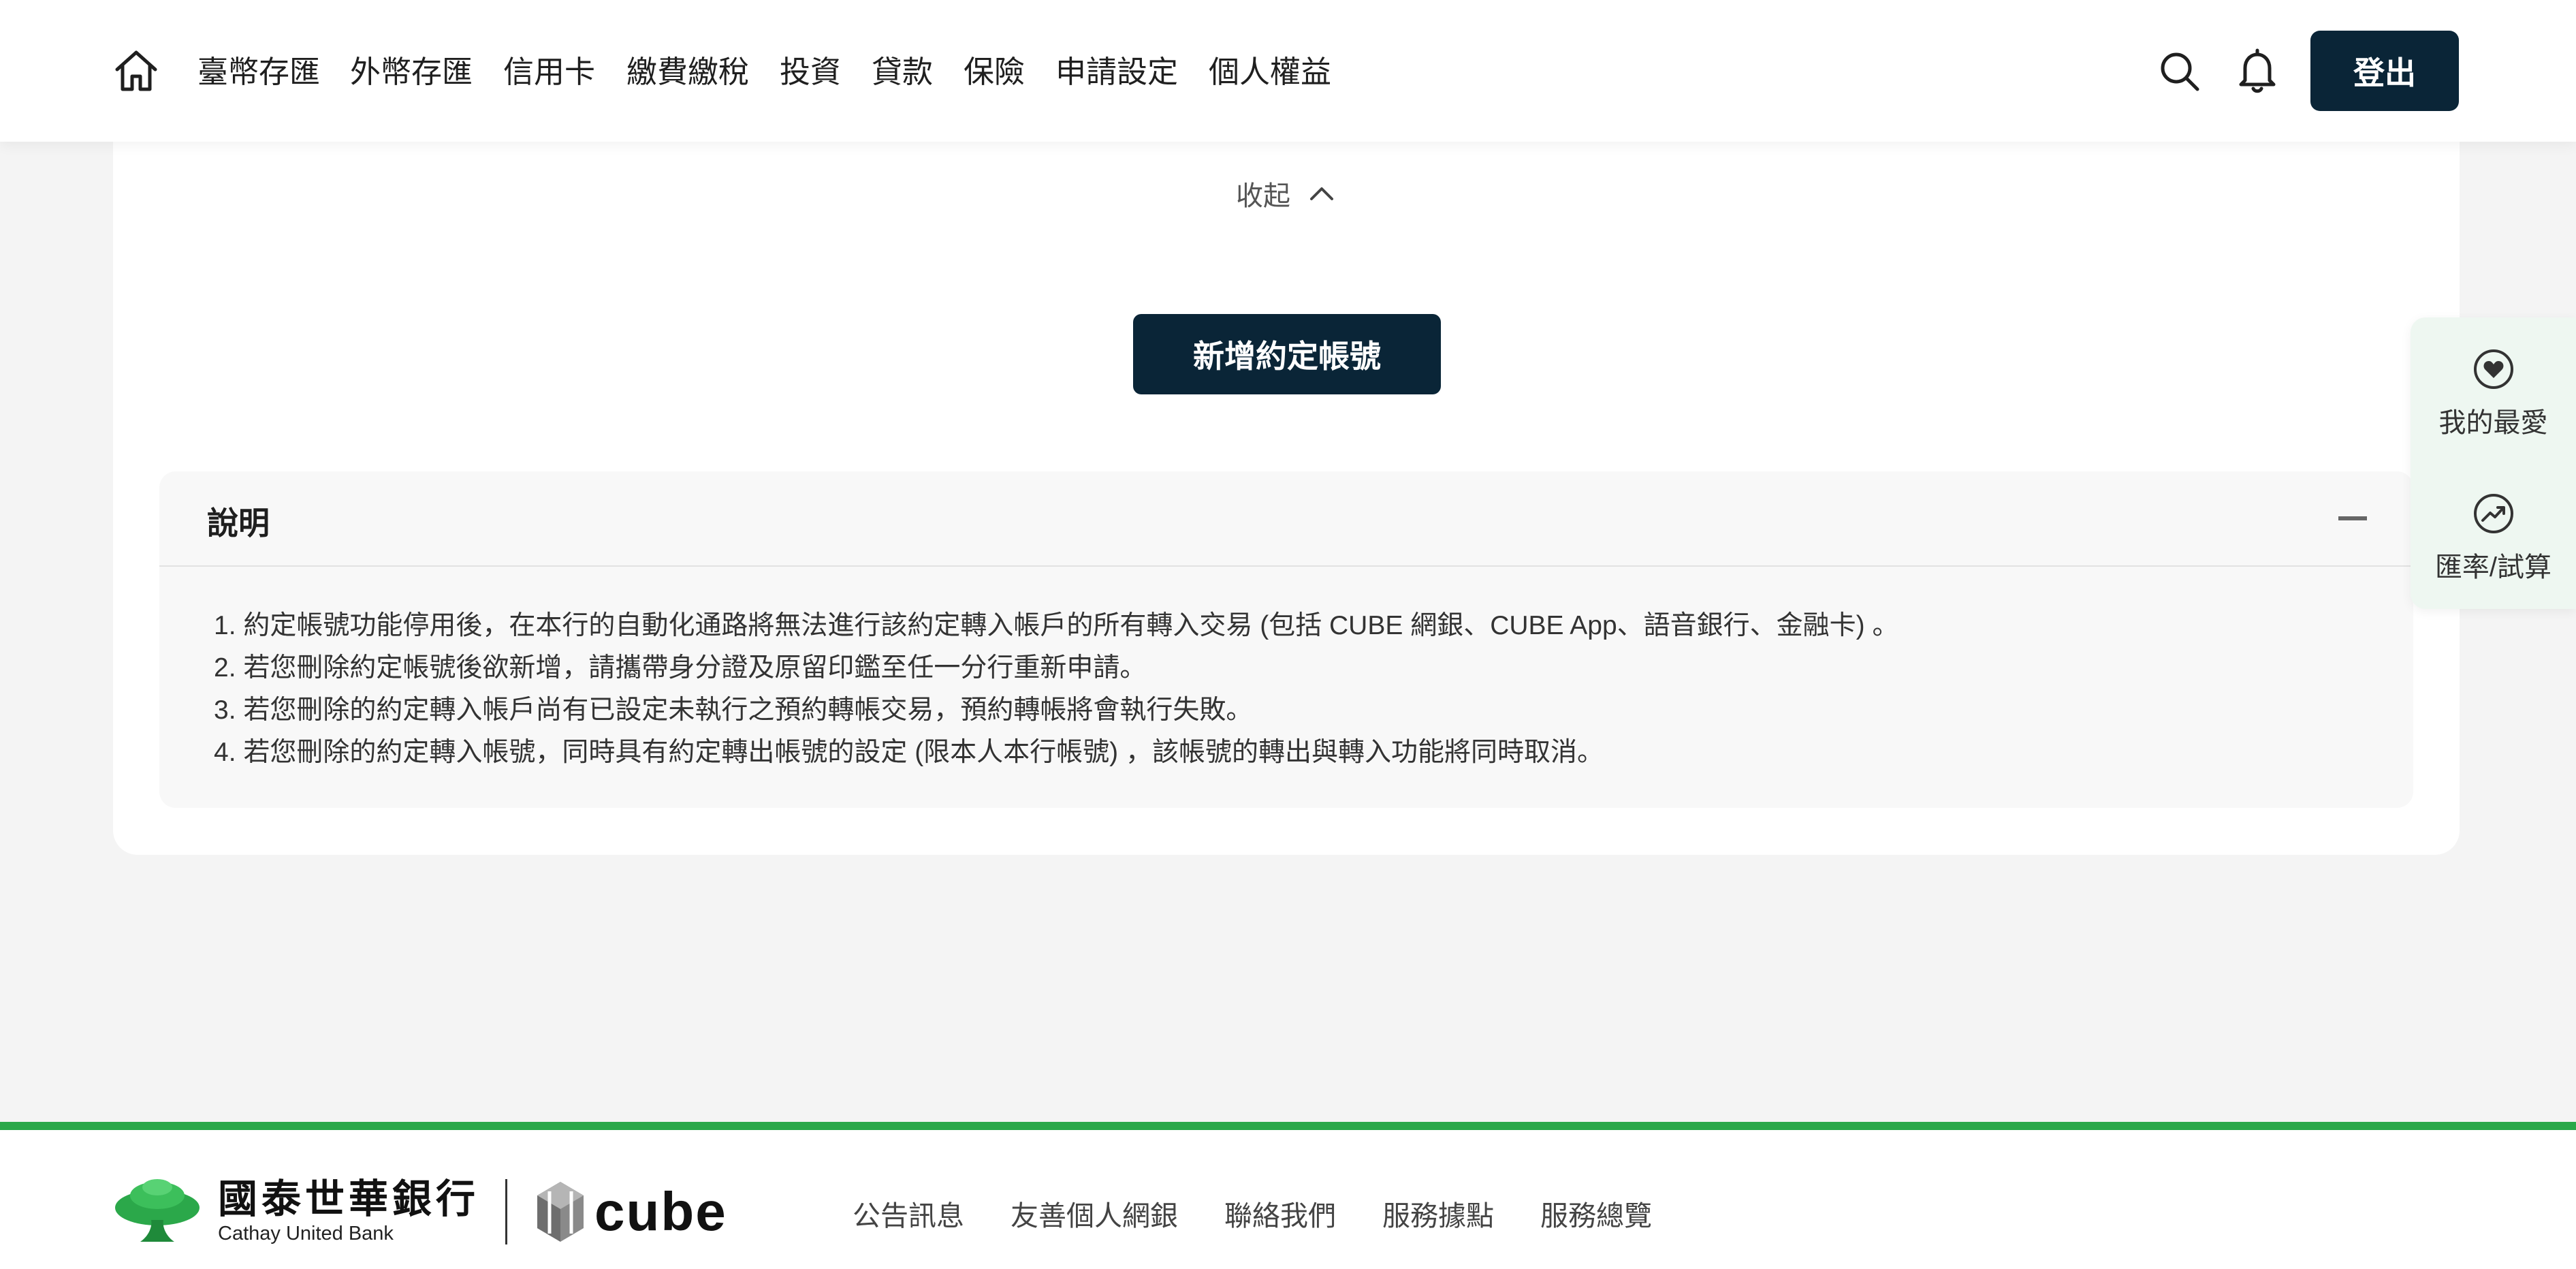 This screenshot has height=1269, width=2576. I want to click on cathay-tree-logo, so click(157, 1210).